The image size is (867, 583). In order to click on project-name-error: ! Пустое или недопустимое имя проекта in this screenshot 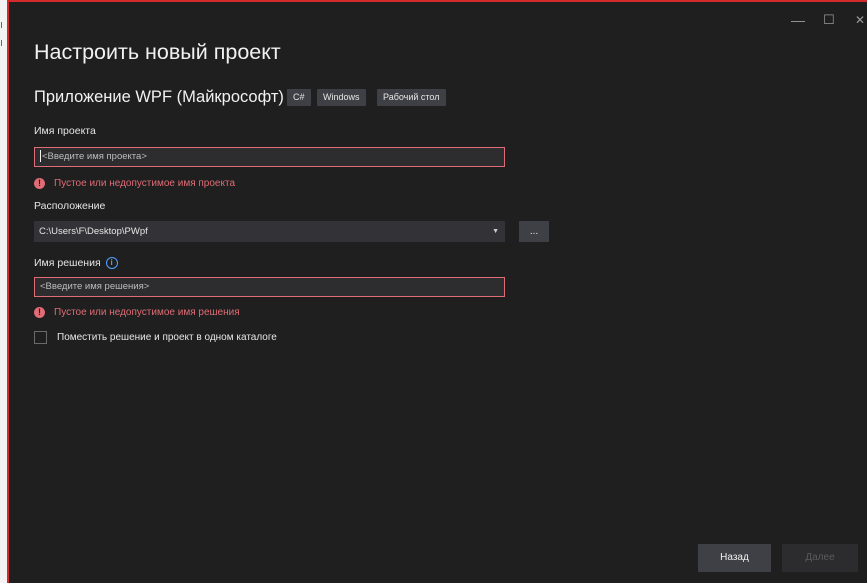, I will do `click(134, 184)`.